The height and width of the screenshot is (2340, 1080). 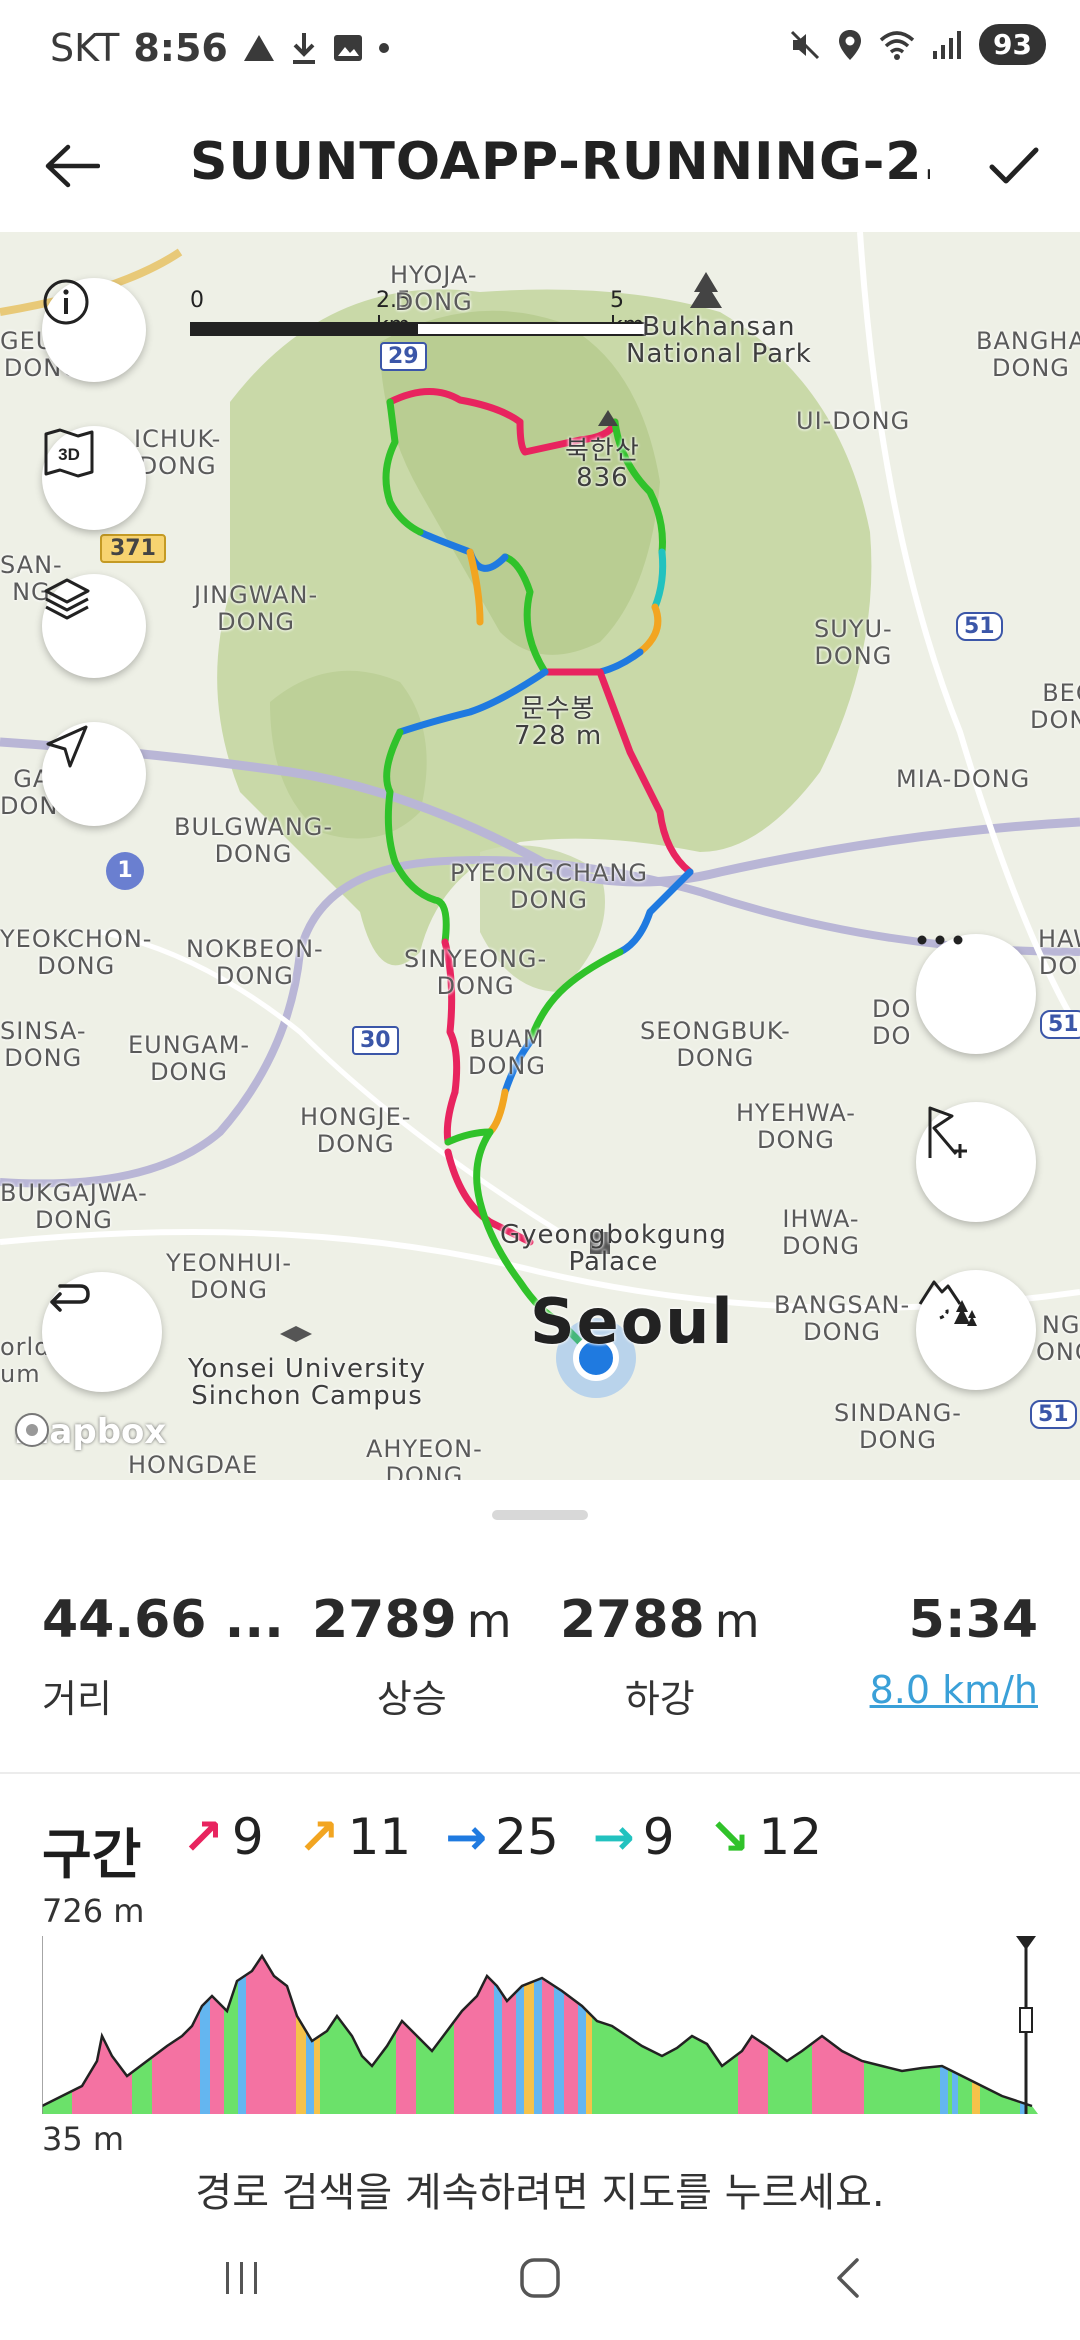 What do you see at coordinates (476, 972) in the screenshot?
I see `map-label: SINYEONG- DONG` at bounding box center [476, 972].